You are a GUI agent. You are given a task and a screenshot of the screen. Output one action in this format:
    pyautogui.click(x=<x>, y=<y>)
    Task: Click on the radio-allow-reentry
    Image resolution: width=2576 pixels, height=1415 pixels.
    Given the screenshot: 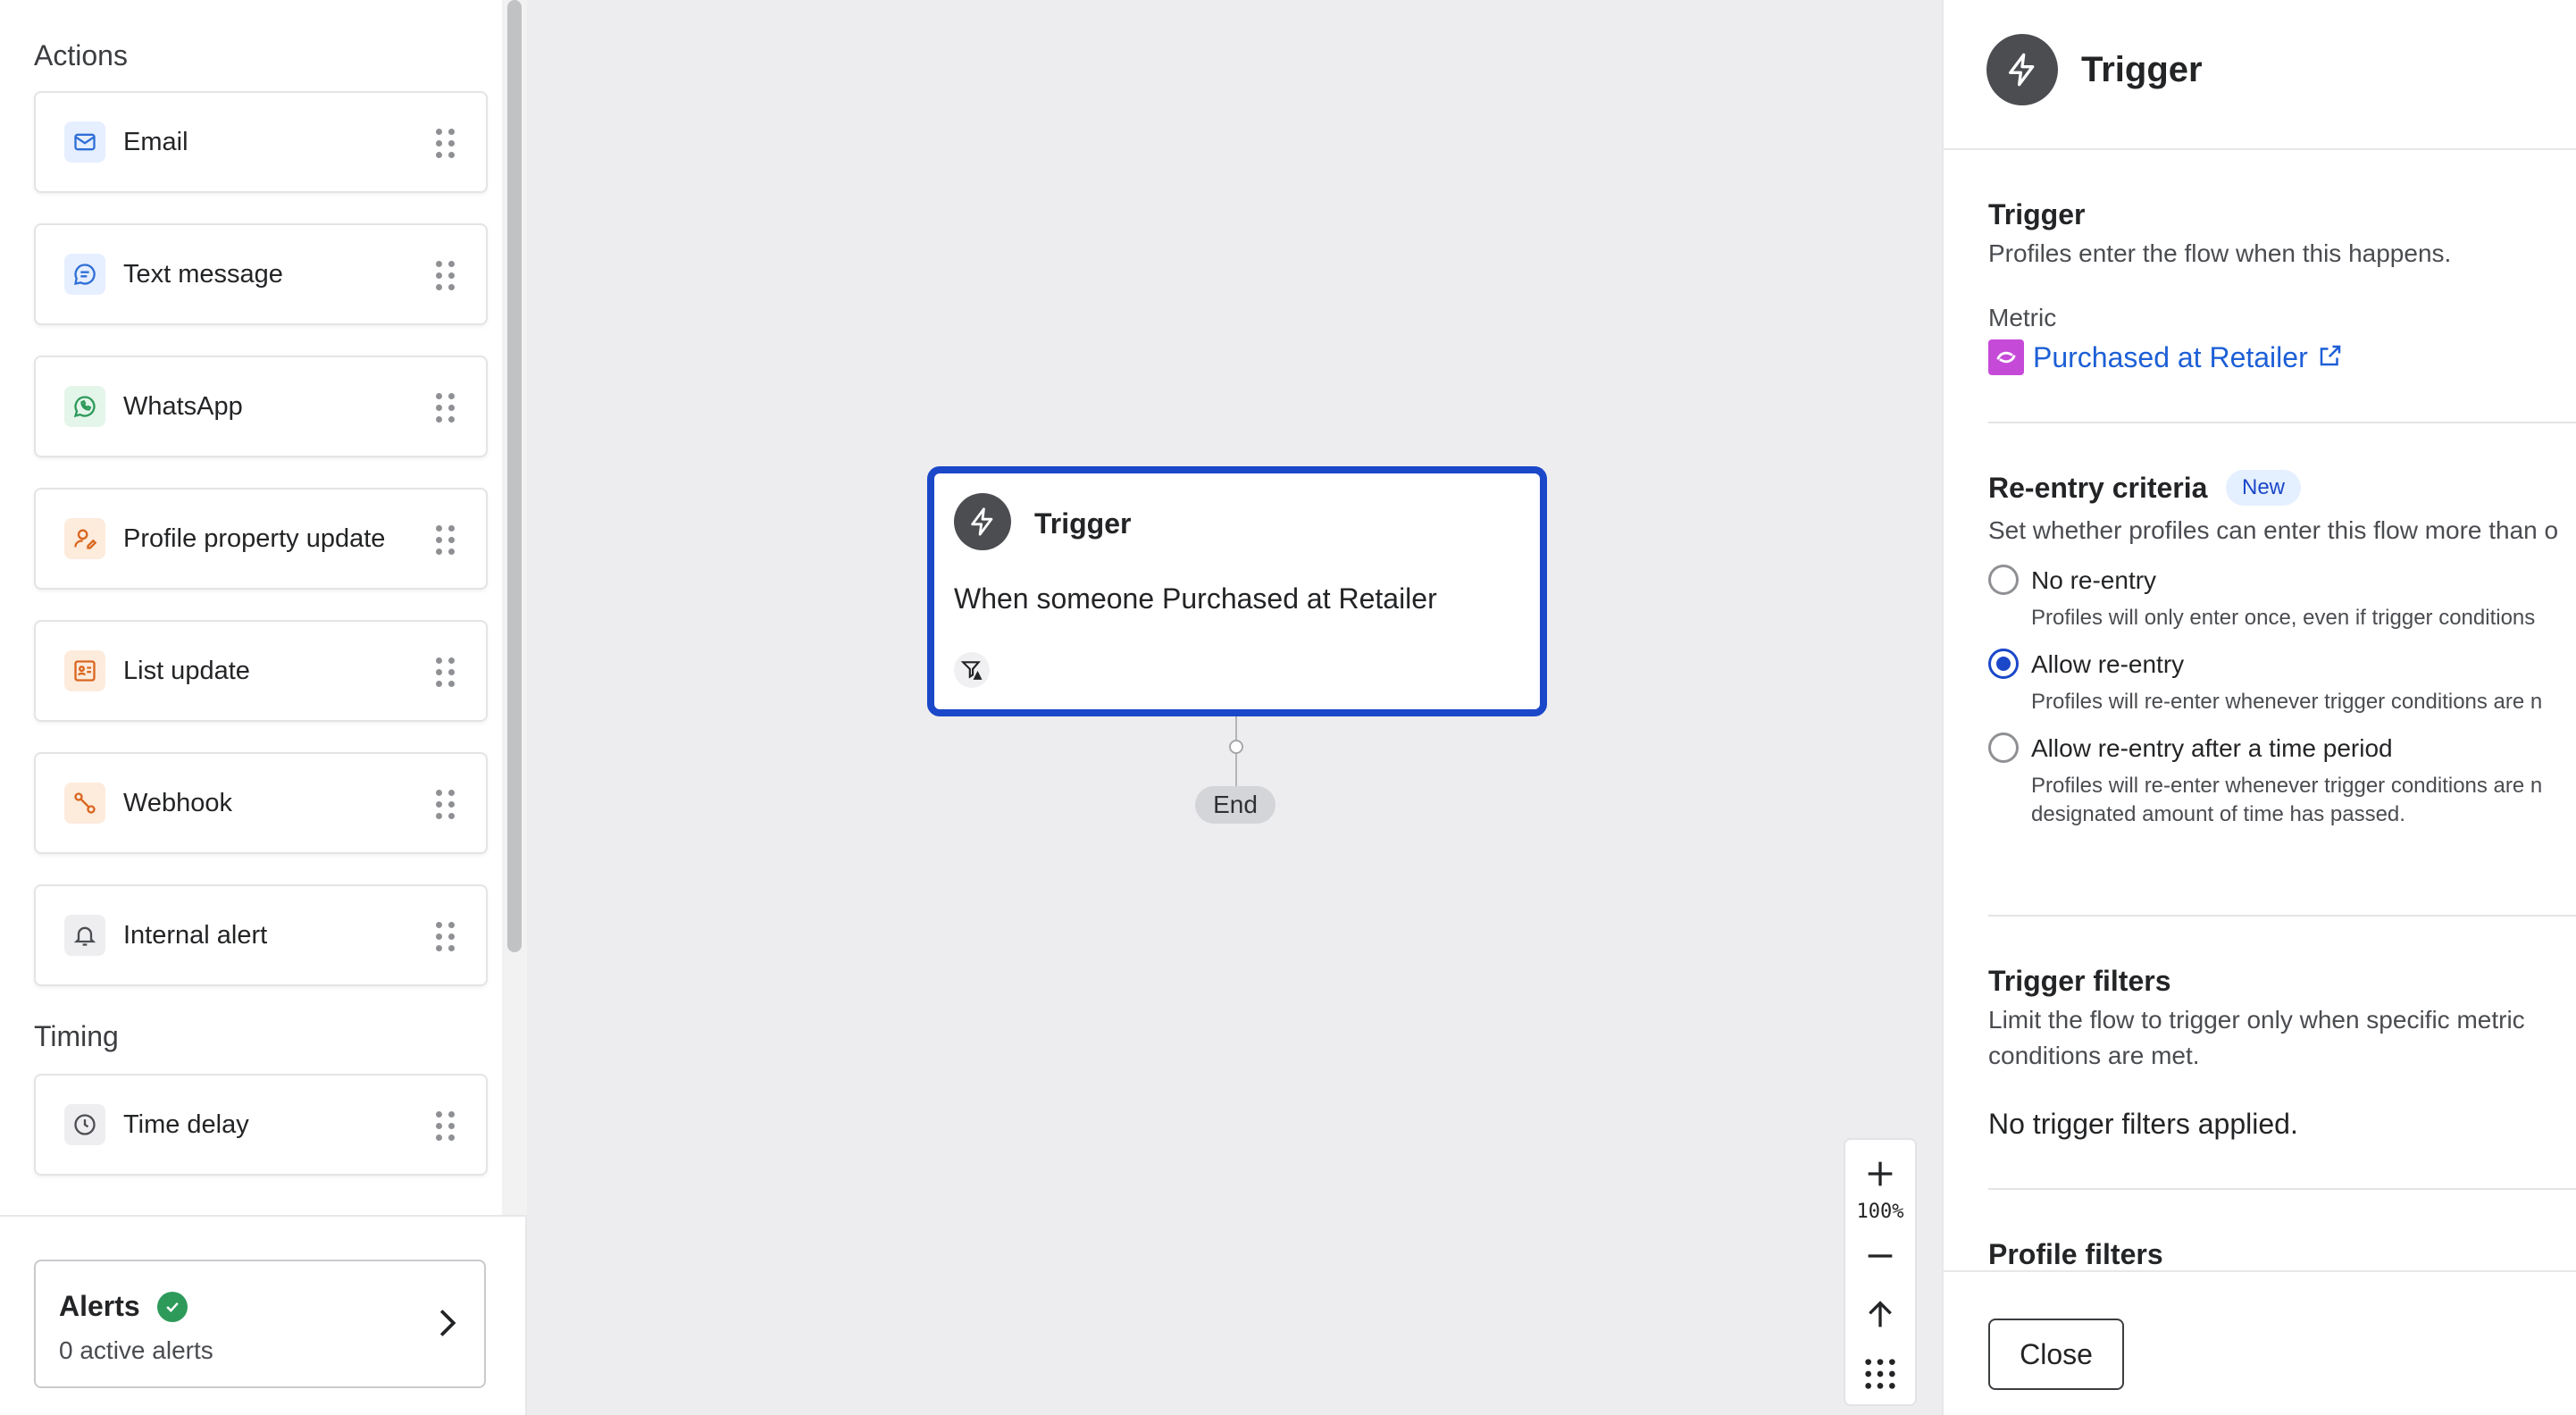 What is the action you would take?
    pyautogui.click(x=2004, y=664)
    